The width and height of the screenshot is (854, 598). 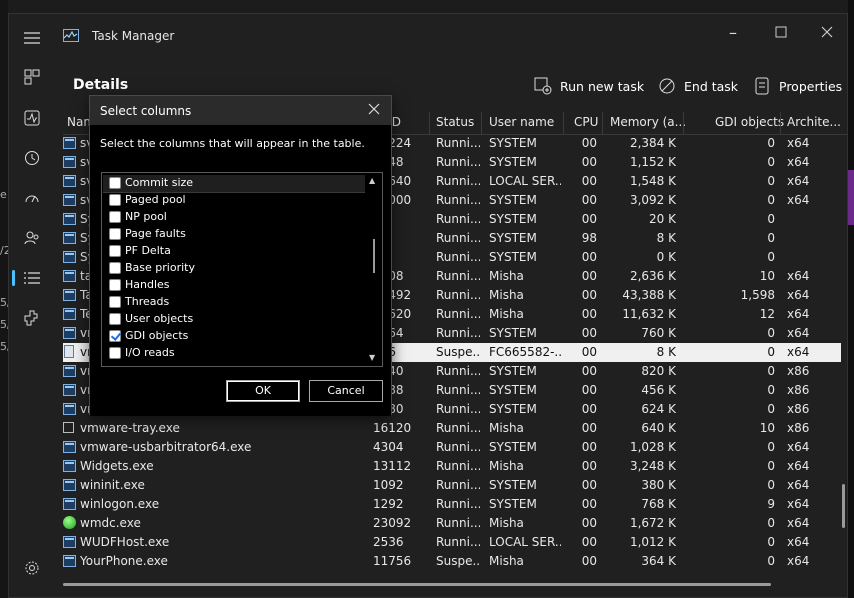 What do you see at coordinates (346, 391) in the screenshot?
I see `cancel-button: Cancel` at bounding box center [346, 391].